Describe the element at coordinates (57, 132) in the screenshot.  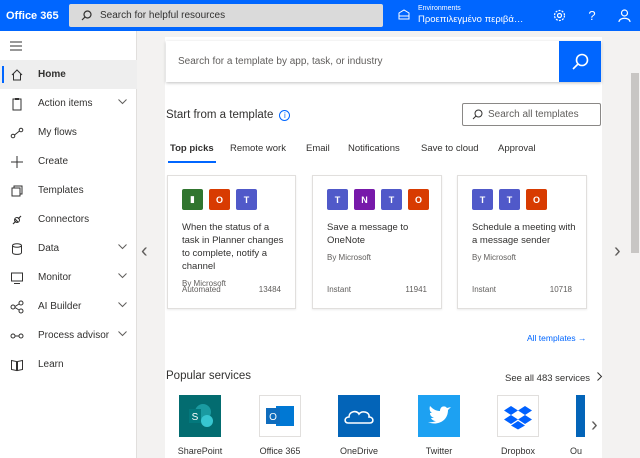
I see `sidebar-item-label: My flows` at that location.